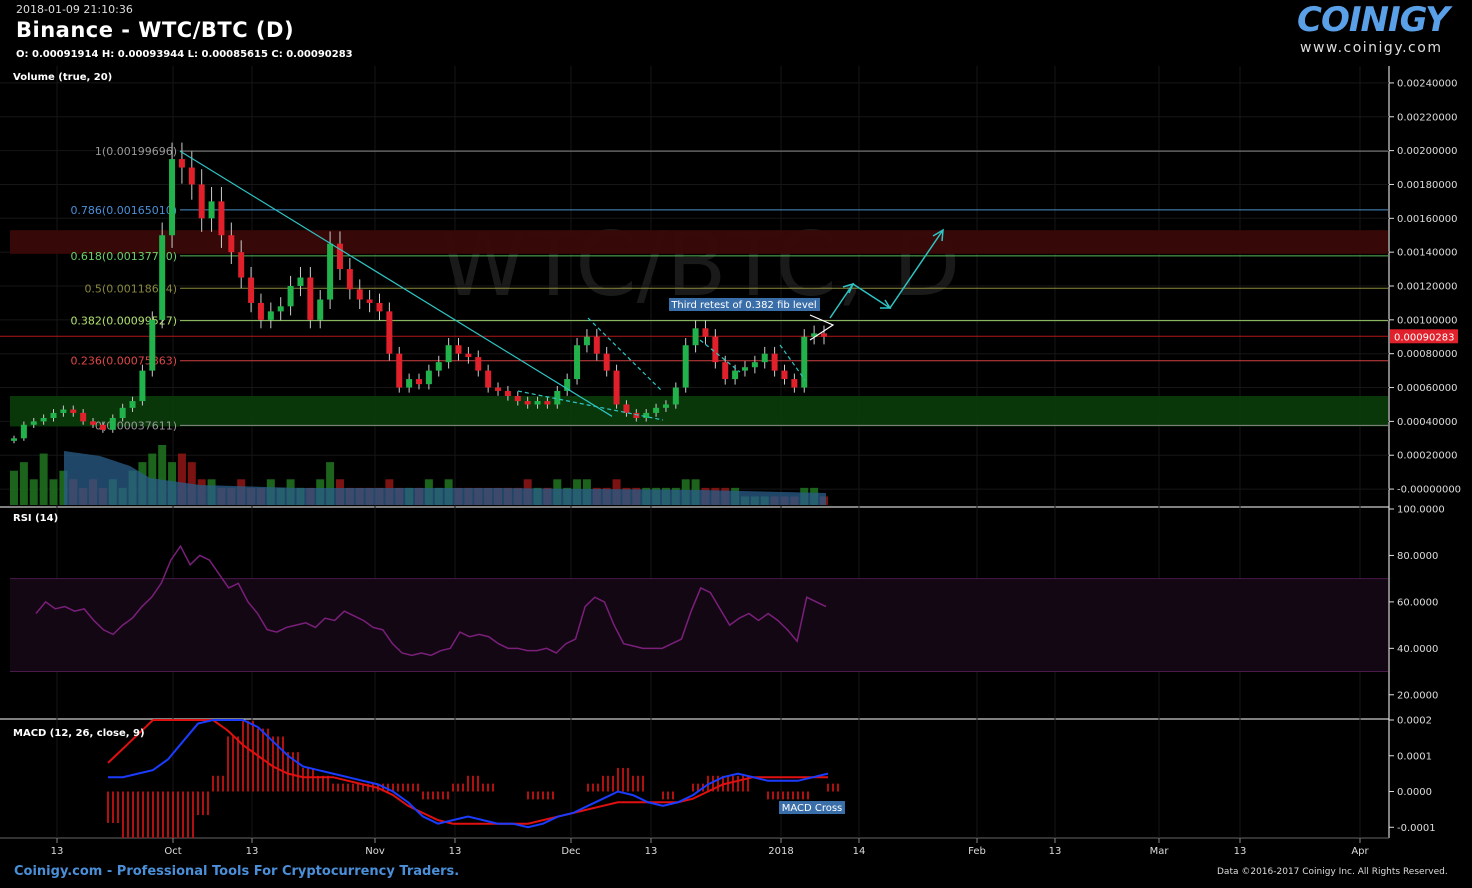 The width and height of the screenshot is (1472, 888). Describe the element at coordinates (1427, 287) in the screenshot. I see `price-tick-label: 0.00120000` at that location.